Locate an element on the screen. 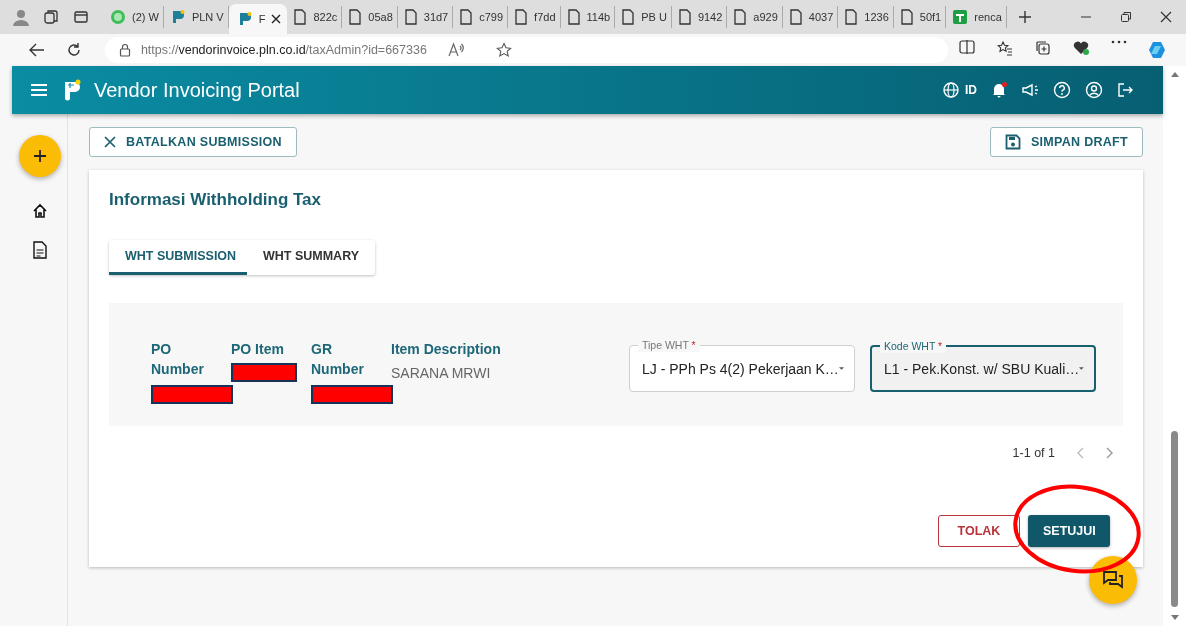  read-aloud-icon is located at coordinates (455, 50).